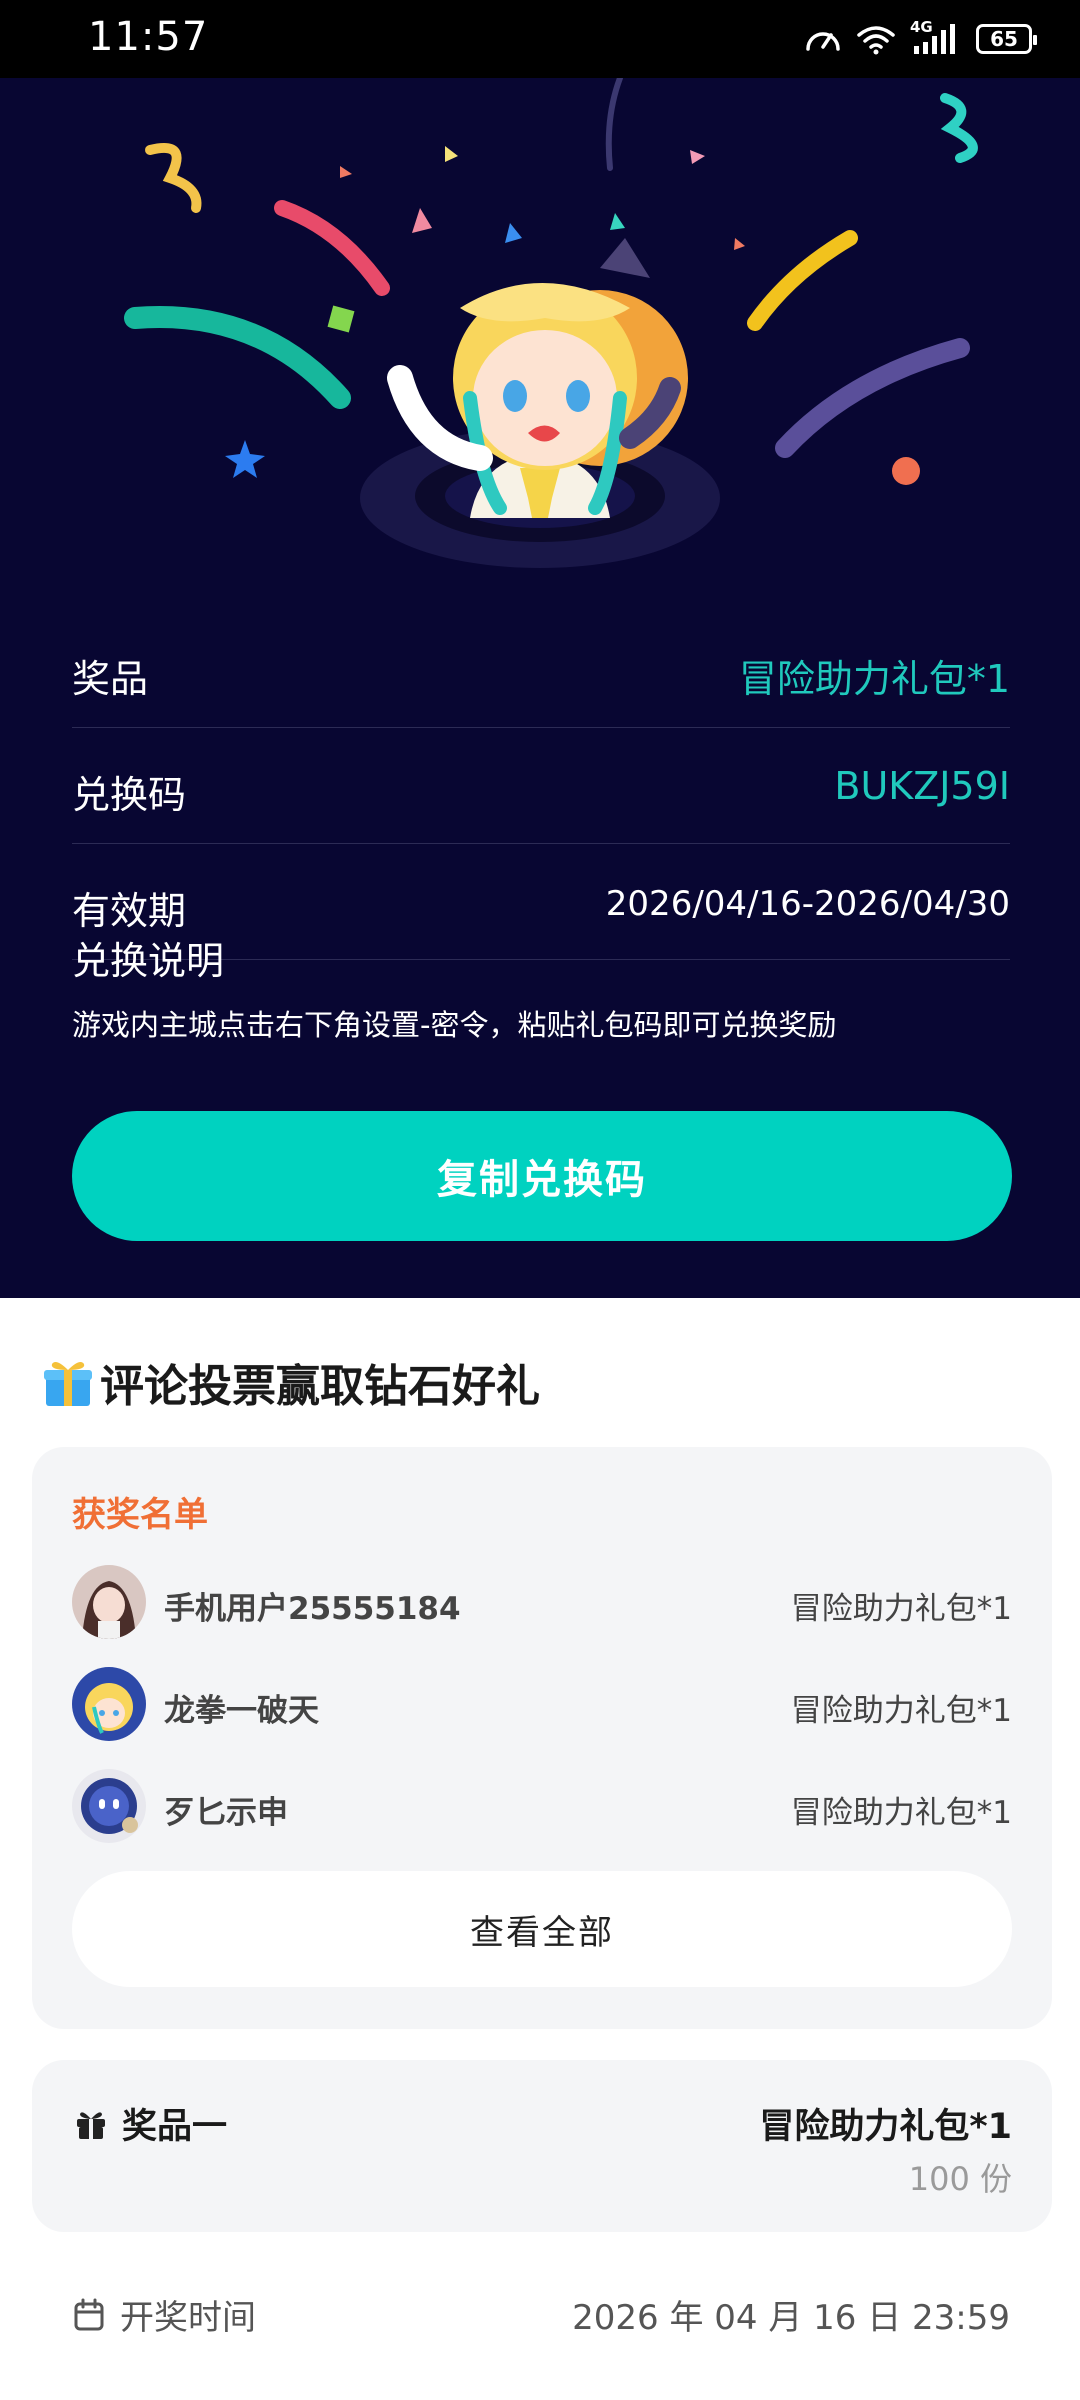 This screenshot has height=2400, width=1080. What do you see at coordinates (542, 1705) in the screenshot?
I see `winner-row: 龙拳一破天 冒险助力礼包*1` at bounding box center [542, 1705].